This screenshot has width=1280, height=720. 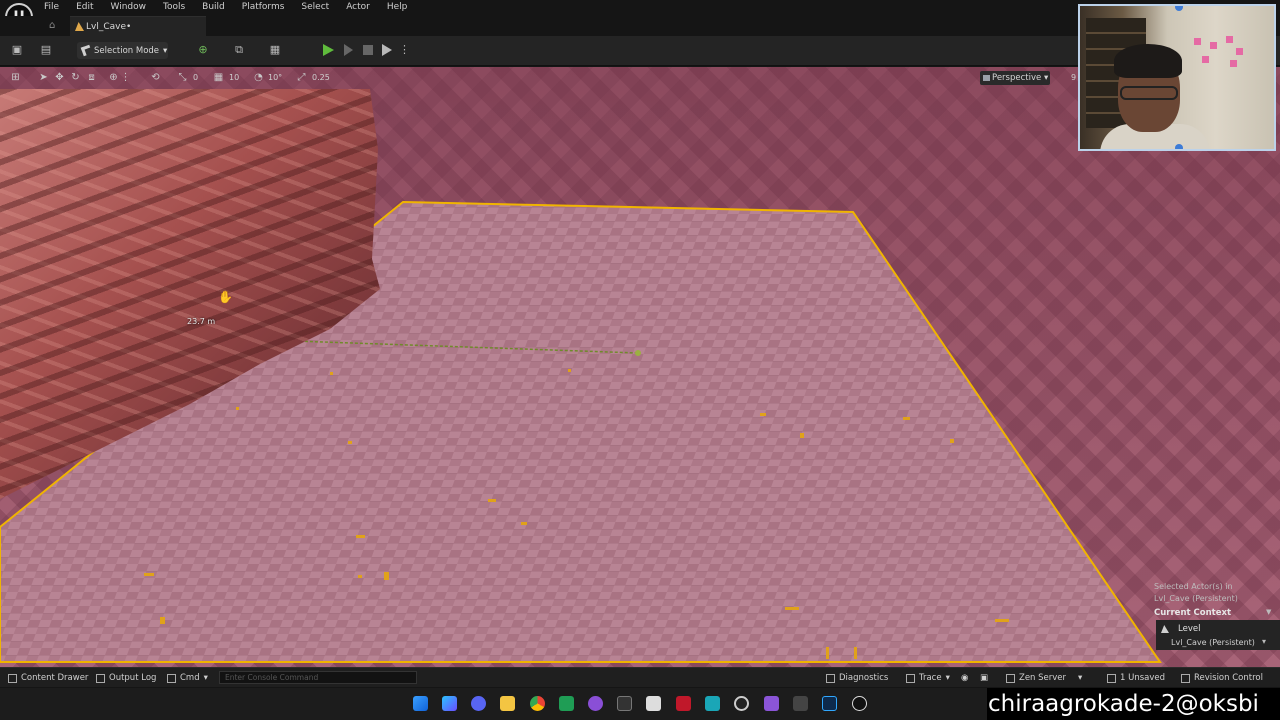 What do you see at coordinates (1268, 612) in the screenshot?
I see `collapse-icon: ▼` at bounding box center [1268, 612].